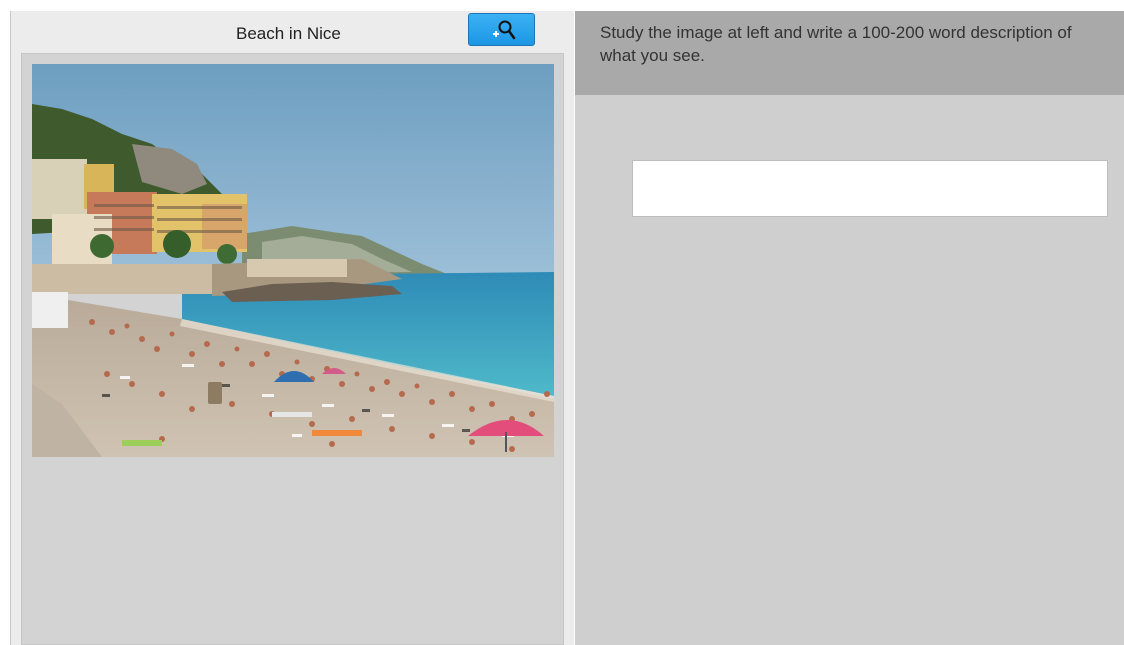  I want to click on zoom-button, so click(501, 29).